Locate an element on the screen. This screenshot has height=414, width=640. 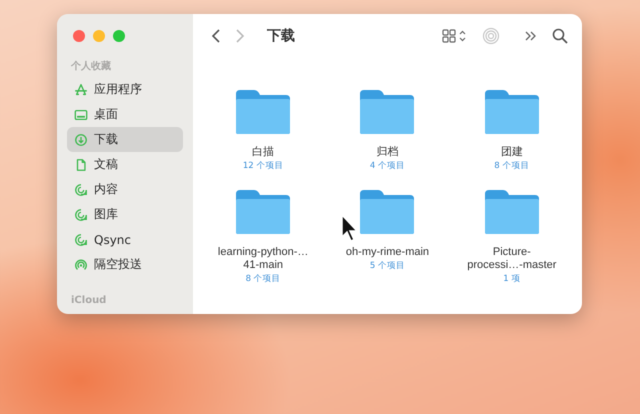
window-title: 下载 is located at coordinates (281, 36).